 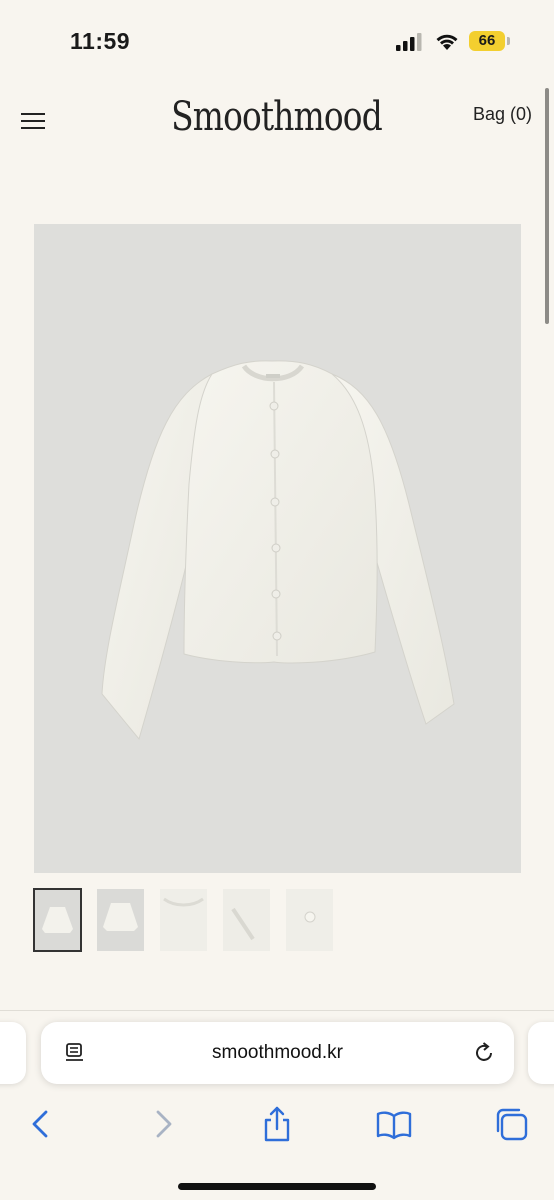 I want to click on site-header: Smoothmood Bag (0), so click(x=277, y=125).